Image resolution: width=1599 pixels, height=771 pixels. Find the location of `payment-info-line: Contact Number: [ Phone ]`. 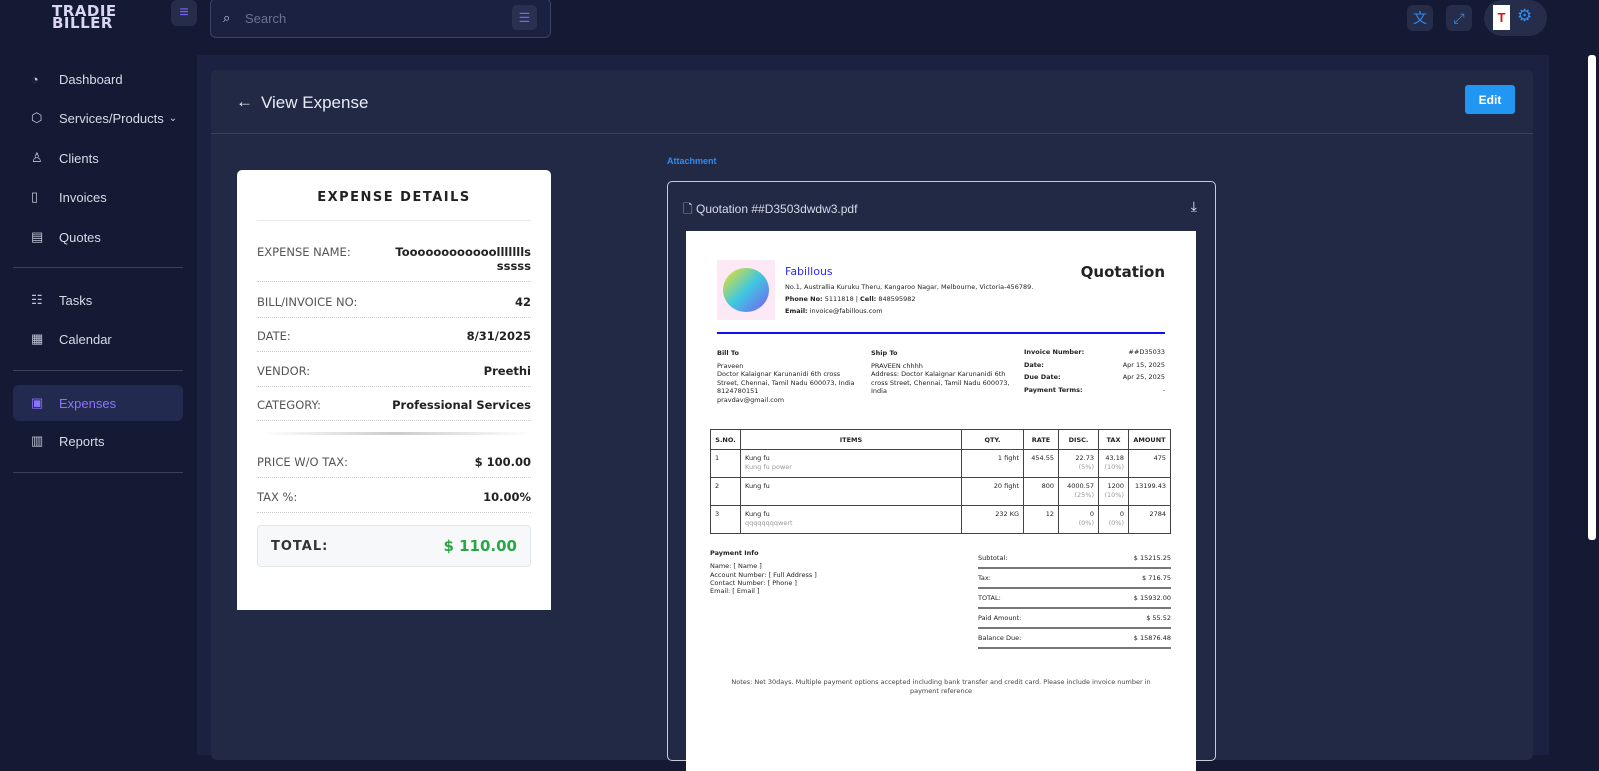

payment-info-line: Contact Number: [ Phone ] is located at coordinates (753, 582).